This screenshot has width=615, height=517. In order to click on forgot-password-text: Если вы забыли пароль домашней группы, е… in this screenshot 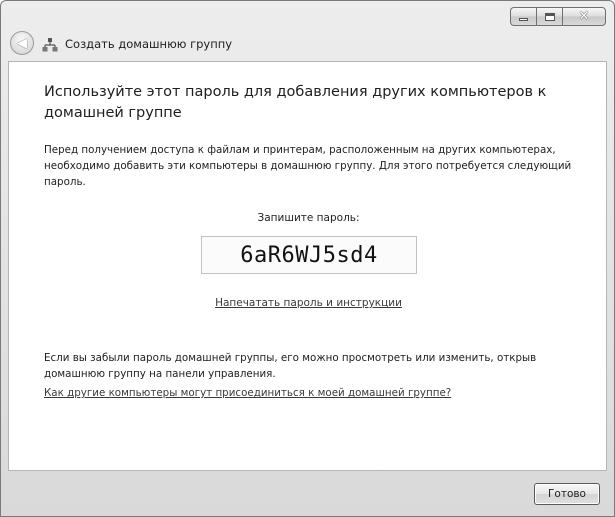, I will do `click(290, 366)`.